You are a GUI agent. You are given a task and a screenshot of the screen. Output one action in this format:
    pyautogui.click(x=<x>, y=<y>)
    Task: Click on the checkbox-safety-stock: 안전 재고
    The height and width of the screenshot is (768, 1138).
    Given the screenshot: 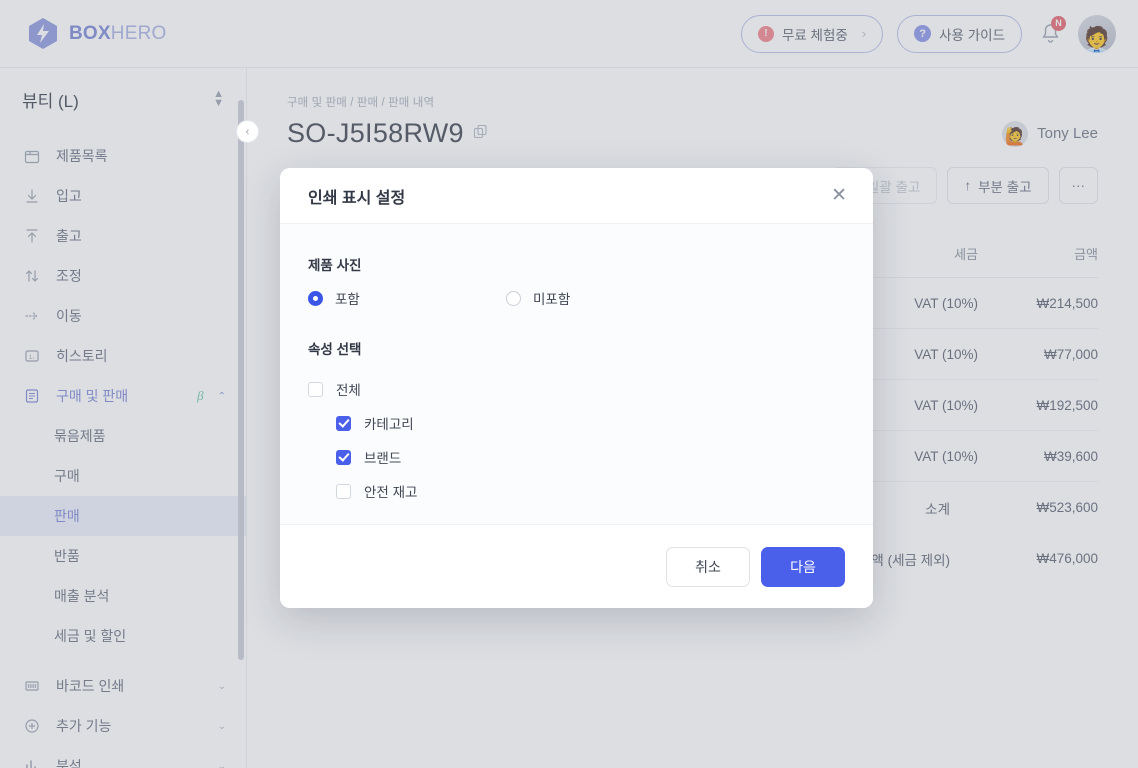 What is the action you would take?
    pyautogui.click(x=576, y=491)
    